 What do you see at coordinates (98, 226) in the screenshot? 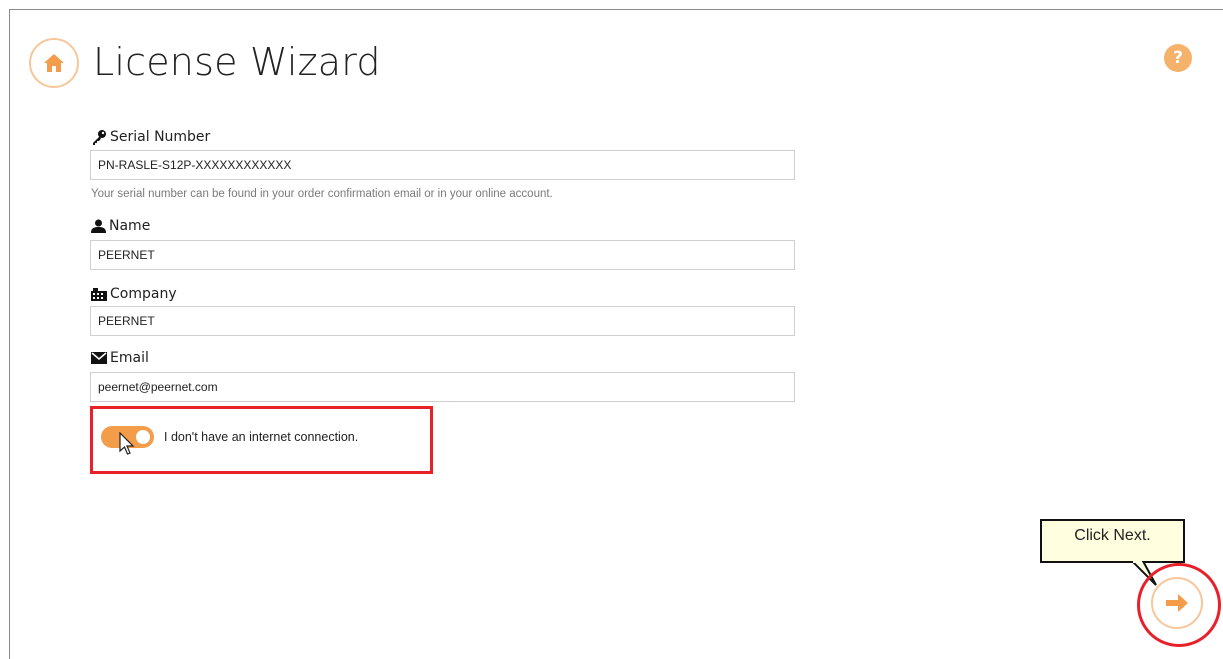
I see `user-icon` at bounding box center [98, 226].